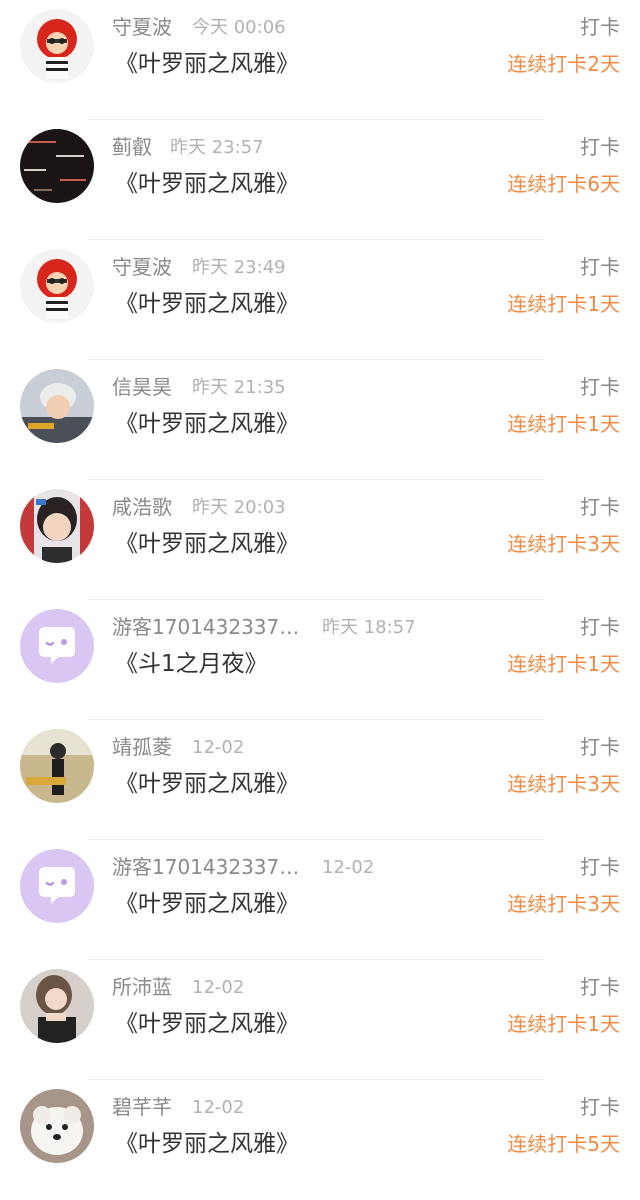  I want to click on user-name: 信昊昊, so click(142, 387).